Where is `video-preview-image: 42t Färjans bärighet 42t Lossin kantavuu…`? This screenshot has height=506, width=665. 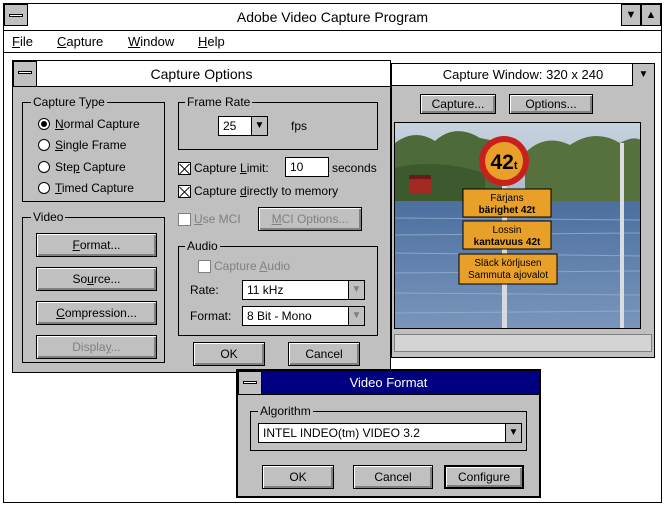 video-preview-image: 42t Färjans bärighet 42t Lossin kantavuu… is located at coordinates (517, 225).